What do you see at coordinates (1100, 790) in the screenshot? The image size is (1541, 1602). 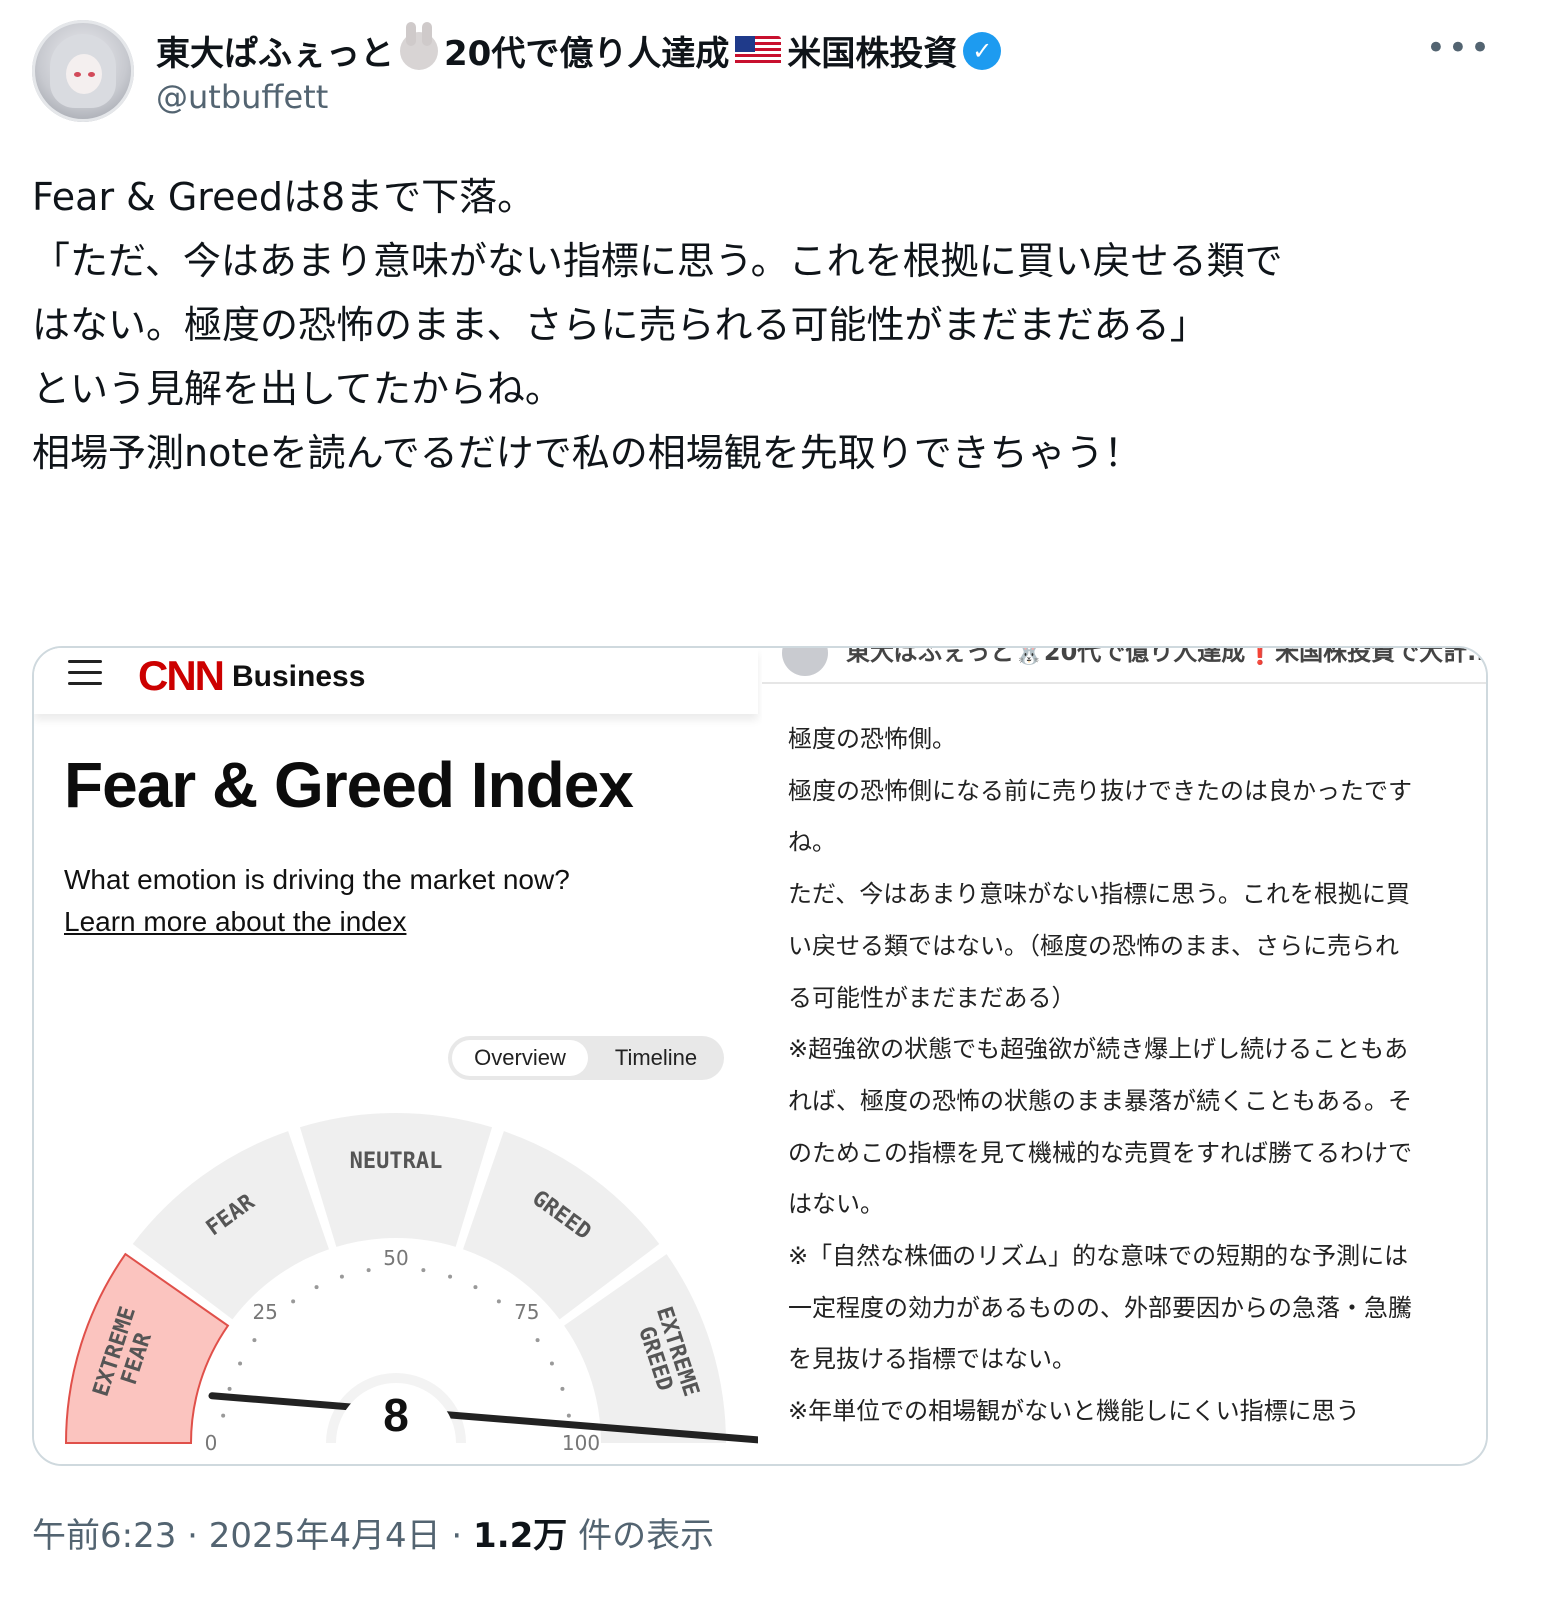 I see `note-line: 極度の恐怖側になる前に売り抜けできたのは良かったです` at bounding box center [1100, 790].